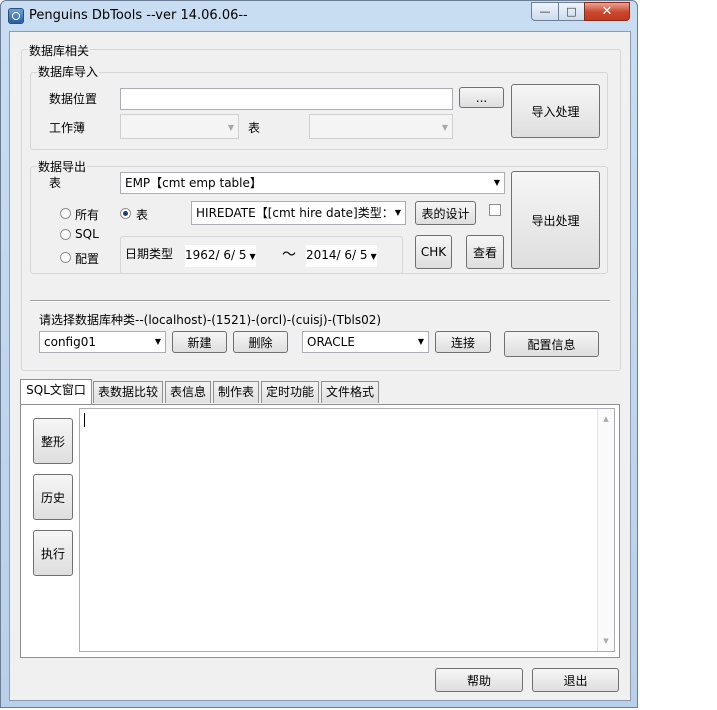 The width and height of the screenshot is (717, 710). Describe the element at coordinates (138, 15) in the screenshot. I see `window-title: Penguins DbTools --ver 14.06.06--` at that location.